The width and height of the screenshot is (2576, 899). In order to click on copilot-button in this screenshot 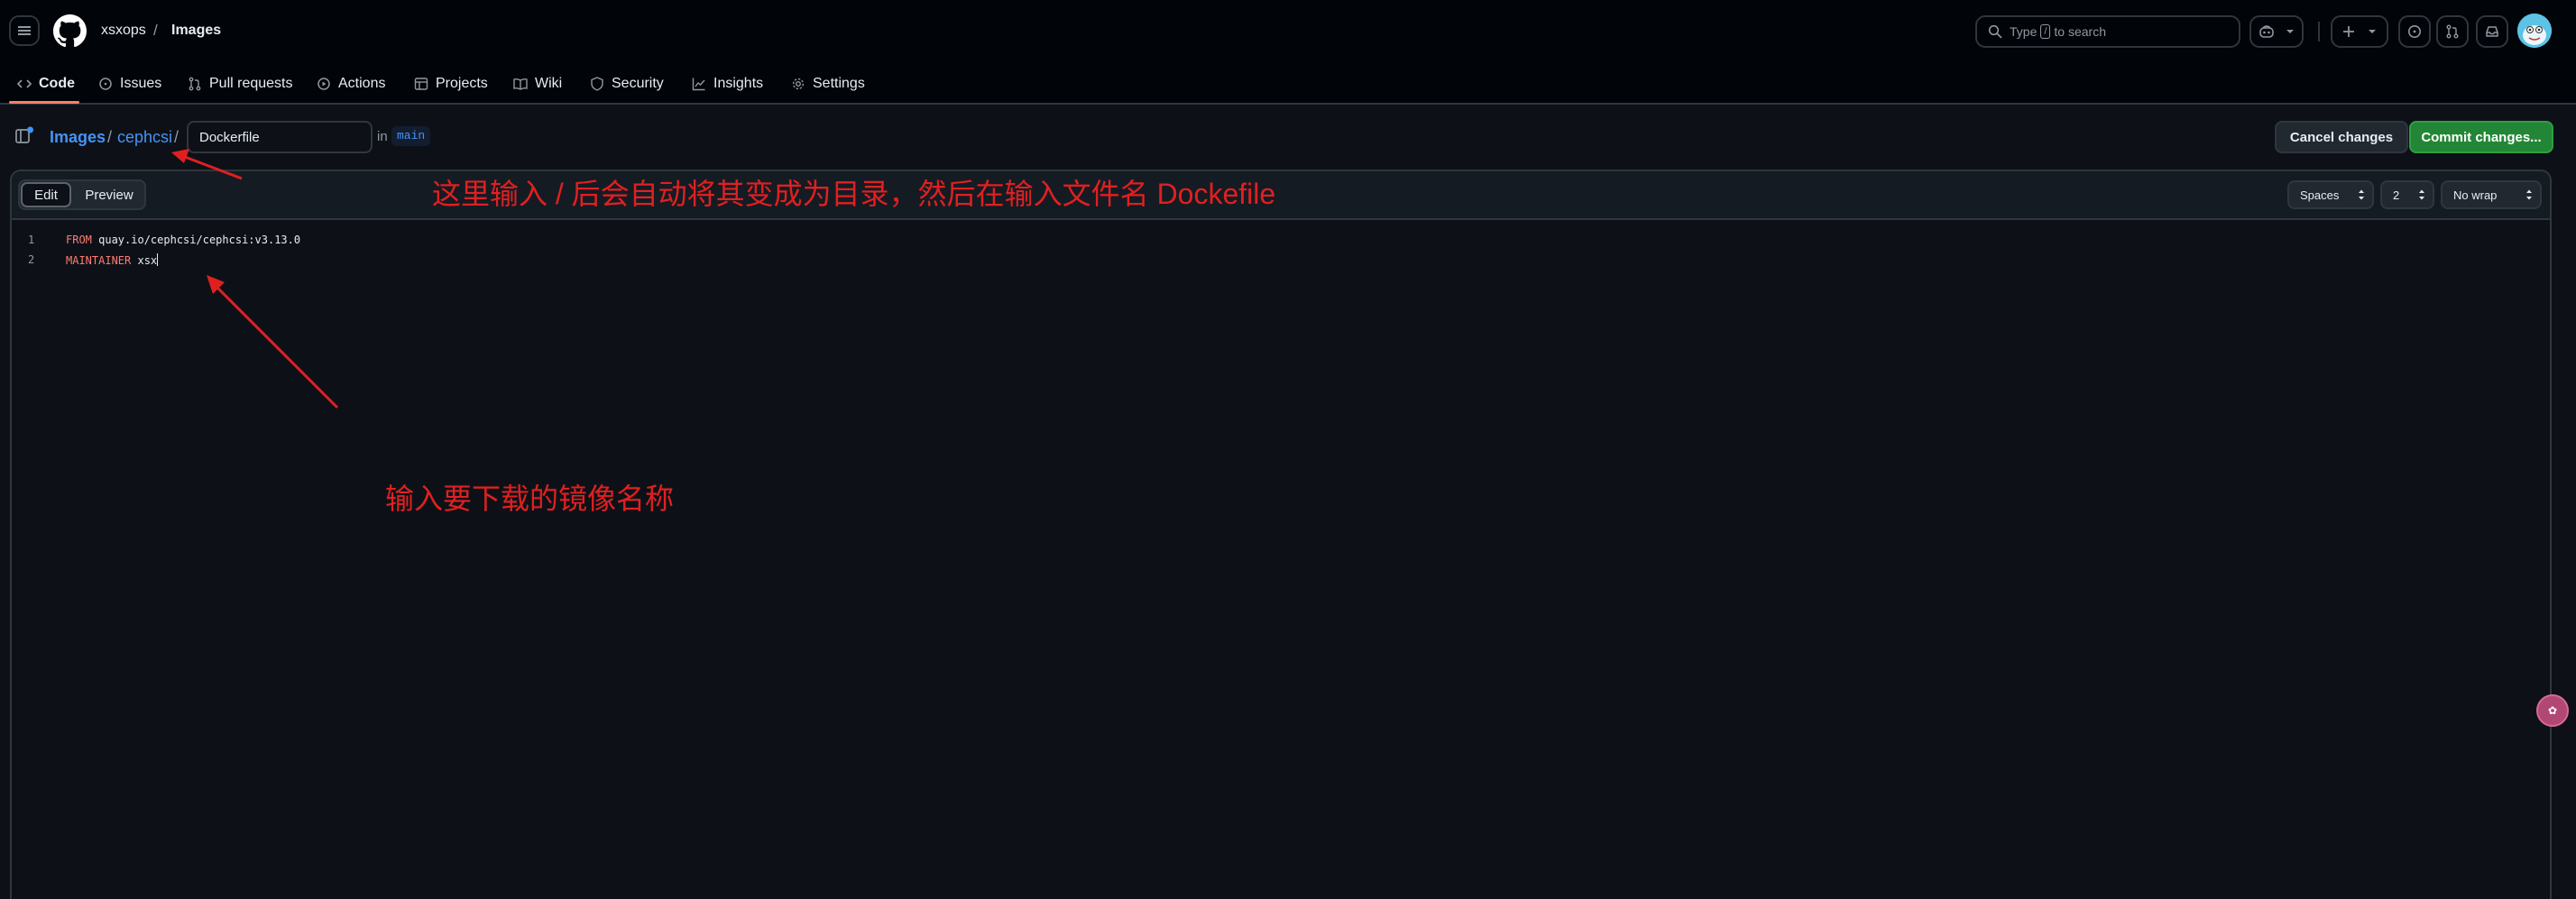, I will do `click(2276, 31)`.